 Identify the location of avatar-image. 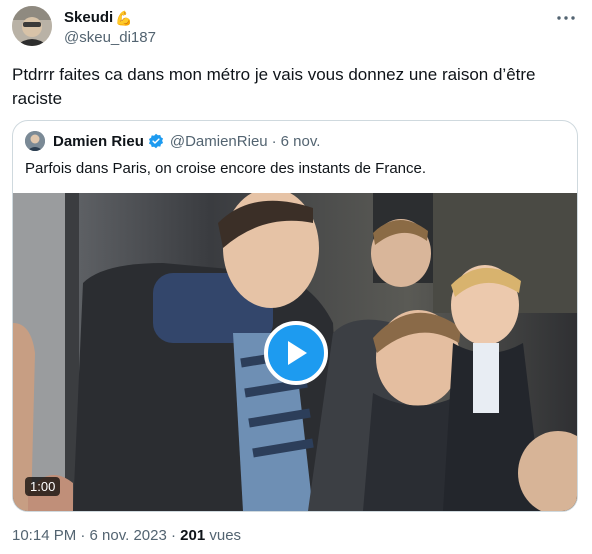
(32, 26).